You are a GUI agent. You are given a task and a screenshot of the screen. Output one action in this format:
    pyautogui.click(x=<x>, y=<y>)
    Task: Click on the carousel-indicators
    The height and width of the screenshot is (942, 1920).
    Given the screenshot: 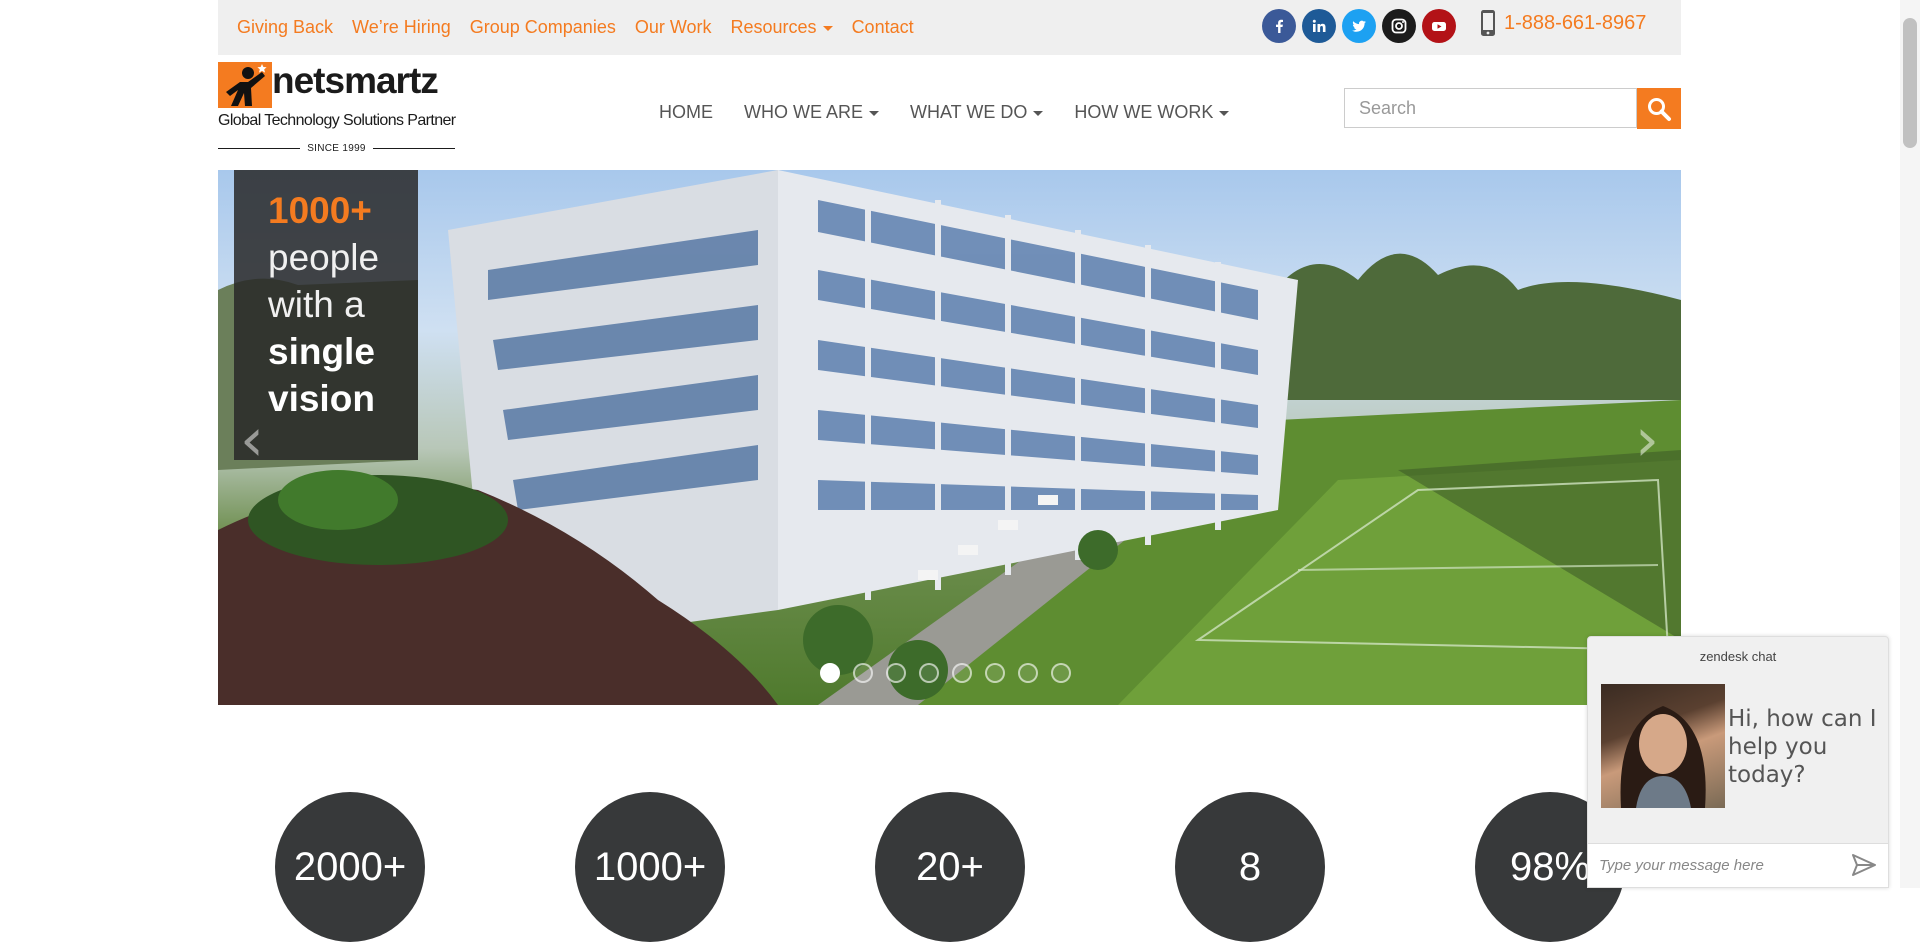 What is the action you would take?
    pyautogui.click(x=952, y=673)
    